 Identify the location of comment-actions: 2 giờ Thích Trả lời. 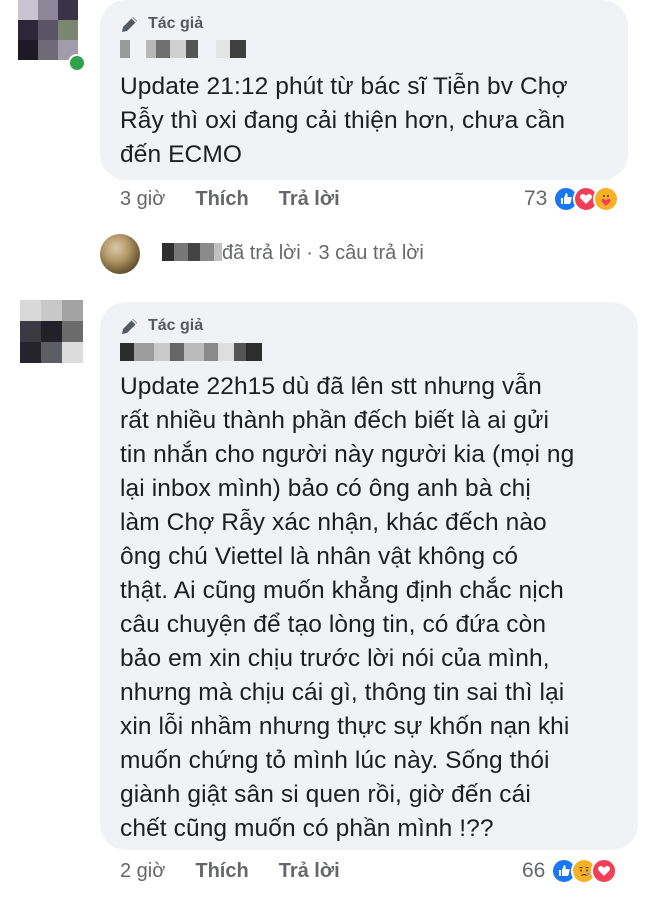
(245, 871).